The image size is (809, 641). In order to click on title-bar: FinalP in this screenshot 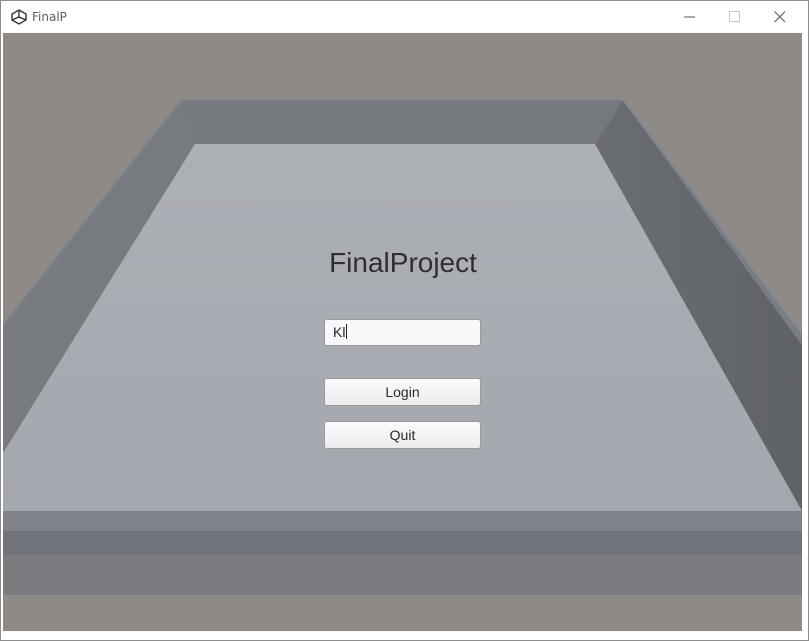, I will do `click(404, 17)`.